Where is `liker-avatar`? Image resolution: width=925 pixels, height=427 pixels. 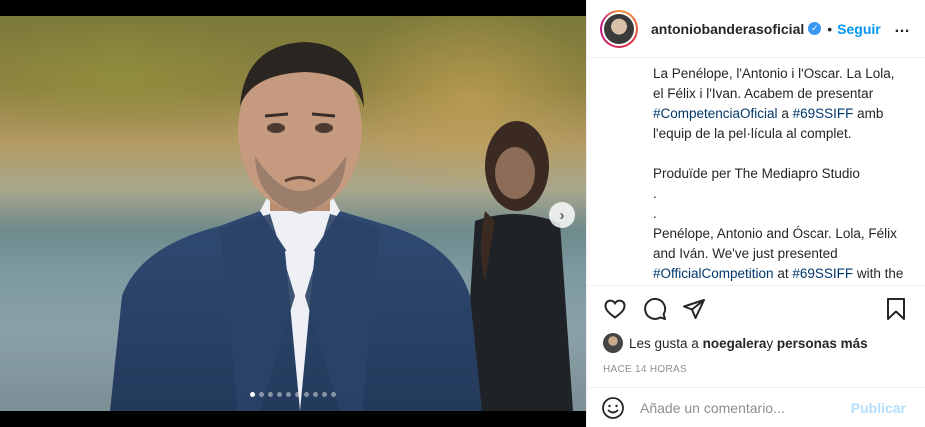
liker-avatar is located at coordinates (613, 343).